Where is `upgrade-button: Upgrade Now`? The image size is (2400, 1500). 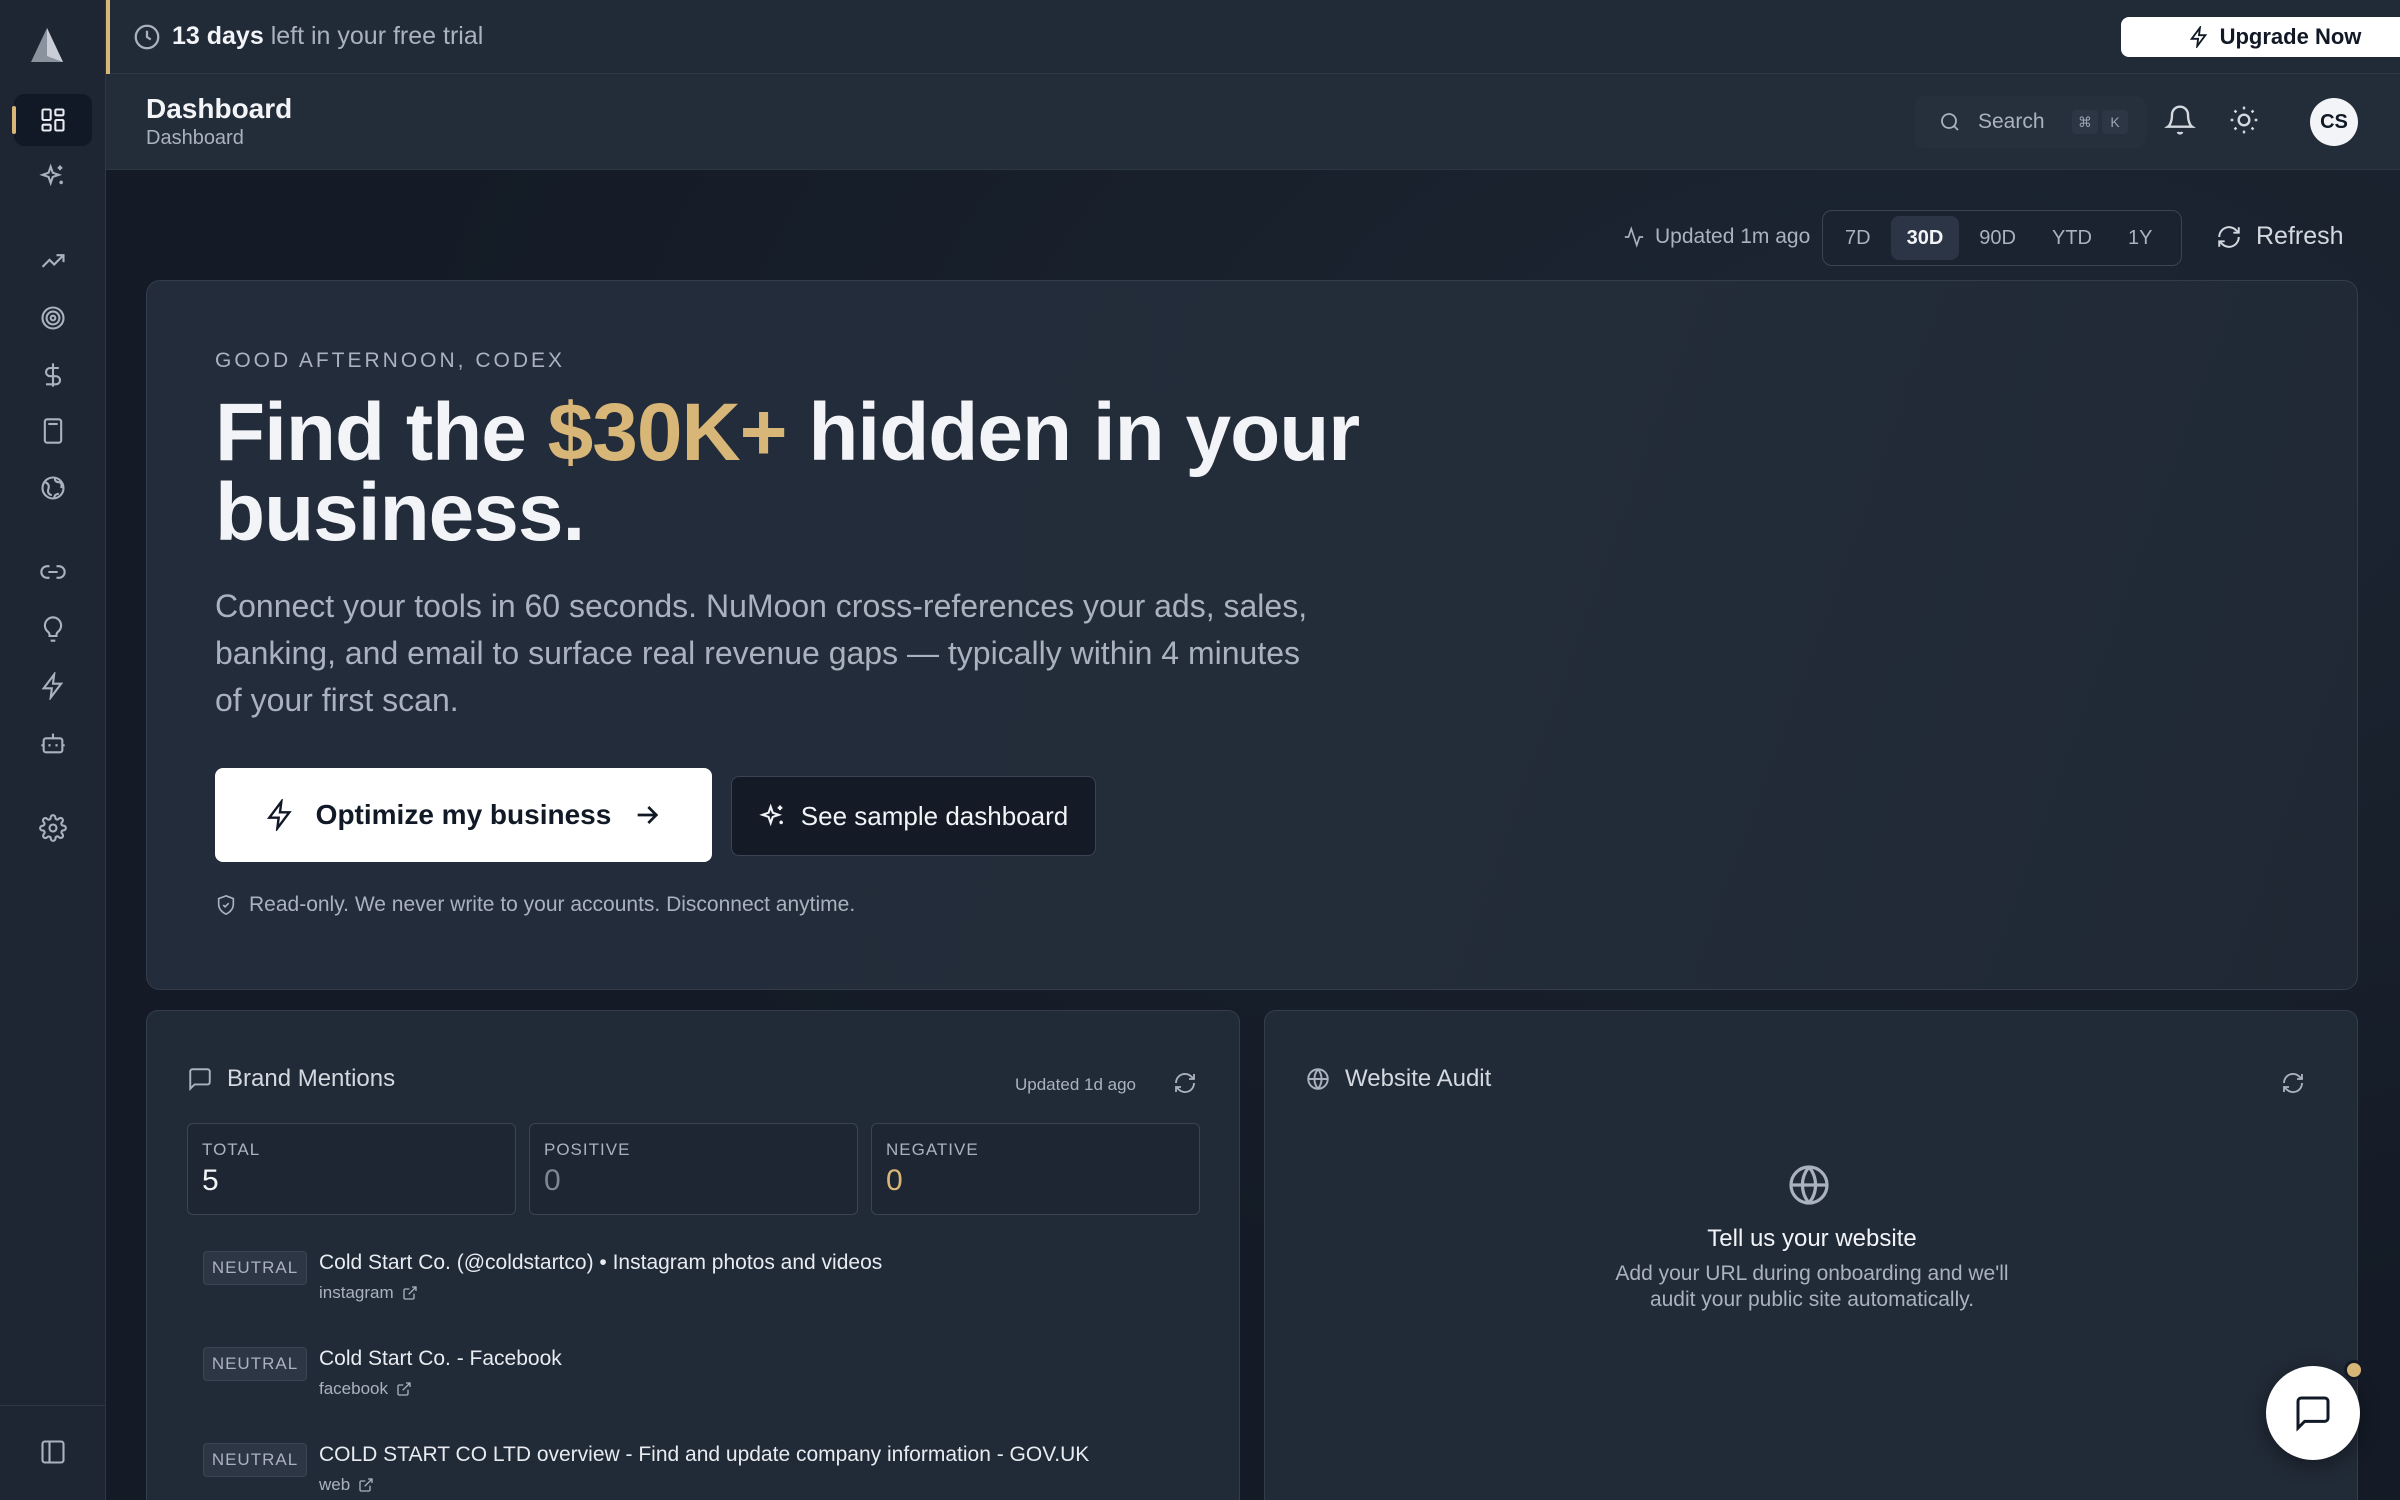 upgrade-button: Upgrade Now is located at coordinates (2260, 37).